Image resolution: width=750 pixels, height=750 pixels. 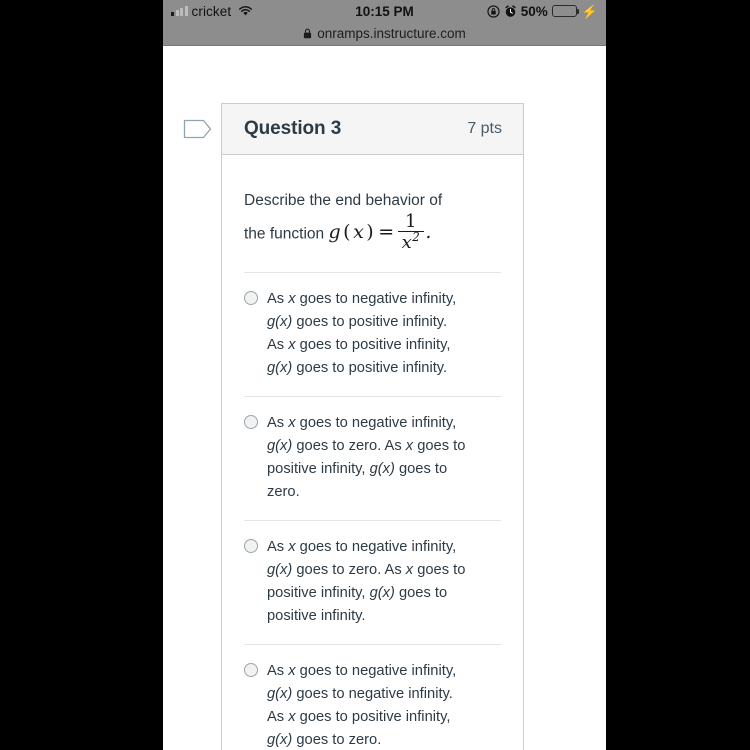 I want to click on battery-percent-label: 50%, so click(x=534, y=11).